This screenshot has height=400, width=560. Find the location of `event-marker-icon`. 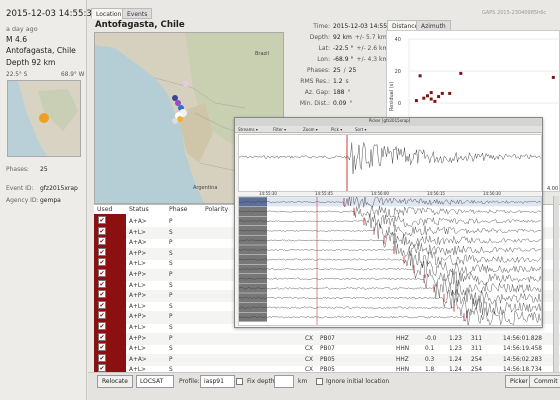

event-marker-icon is located at coordinates (44, 118).